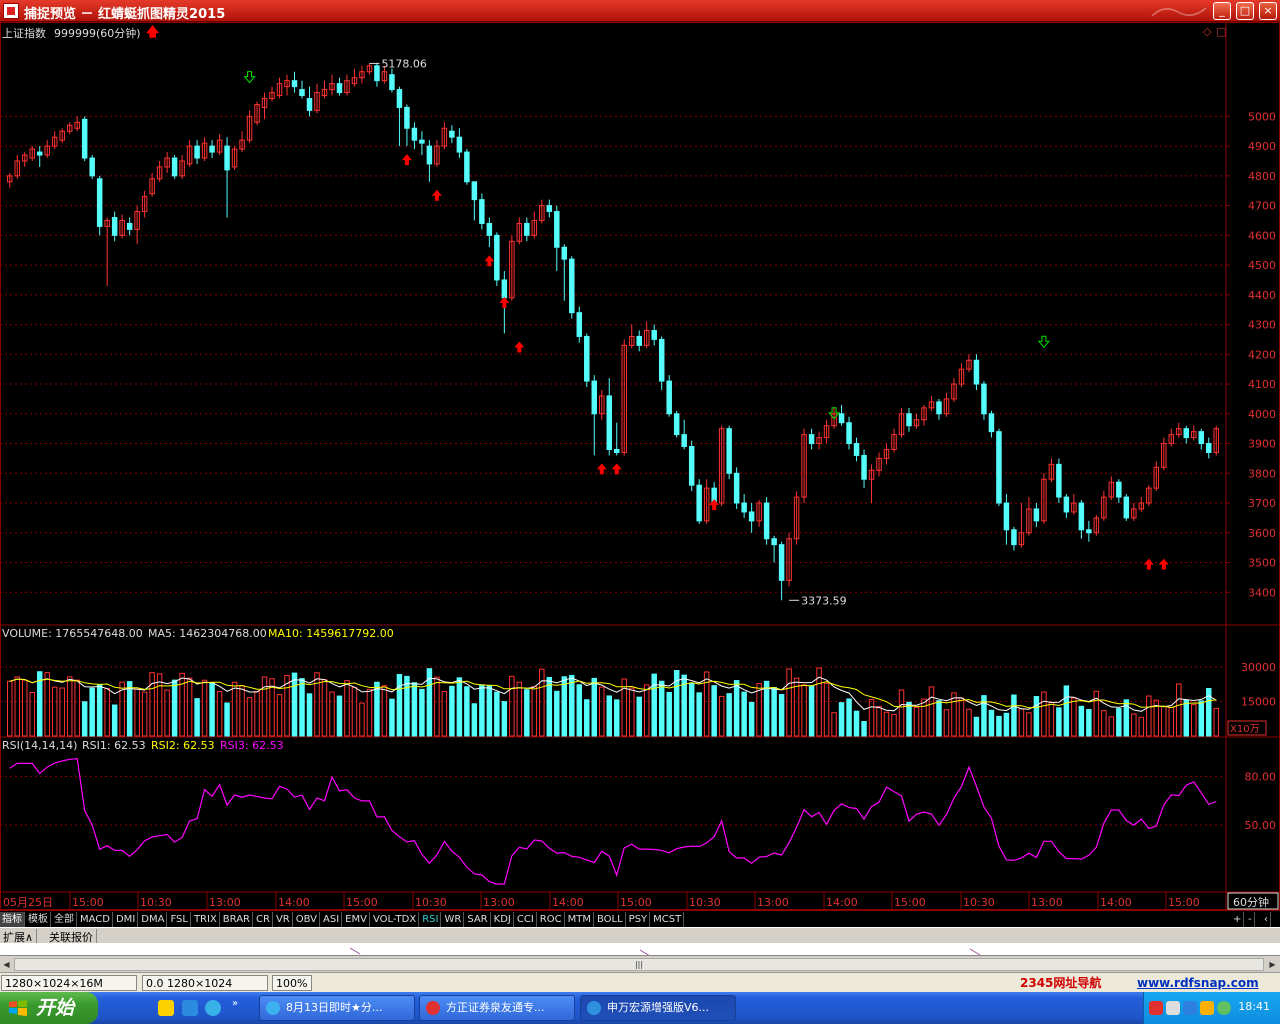  Describe the element at coordinates (1190, 1008) in the screenshot. I see `network-tray-icon` at that location.